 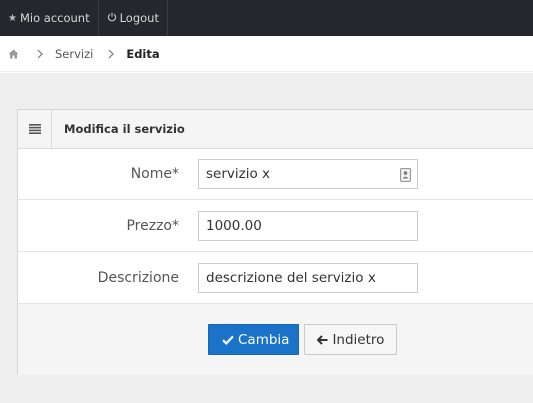 I want to click on panel-header: Modifica il servizio, so click(x=275, y=129).